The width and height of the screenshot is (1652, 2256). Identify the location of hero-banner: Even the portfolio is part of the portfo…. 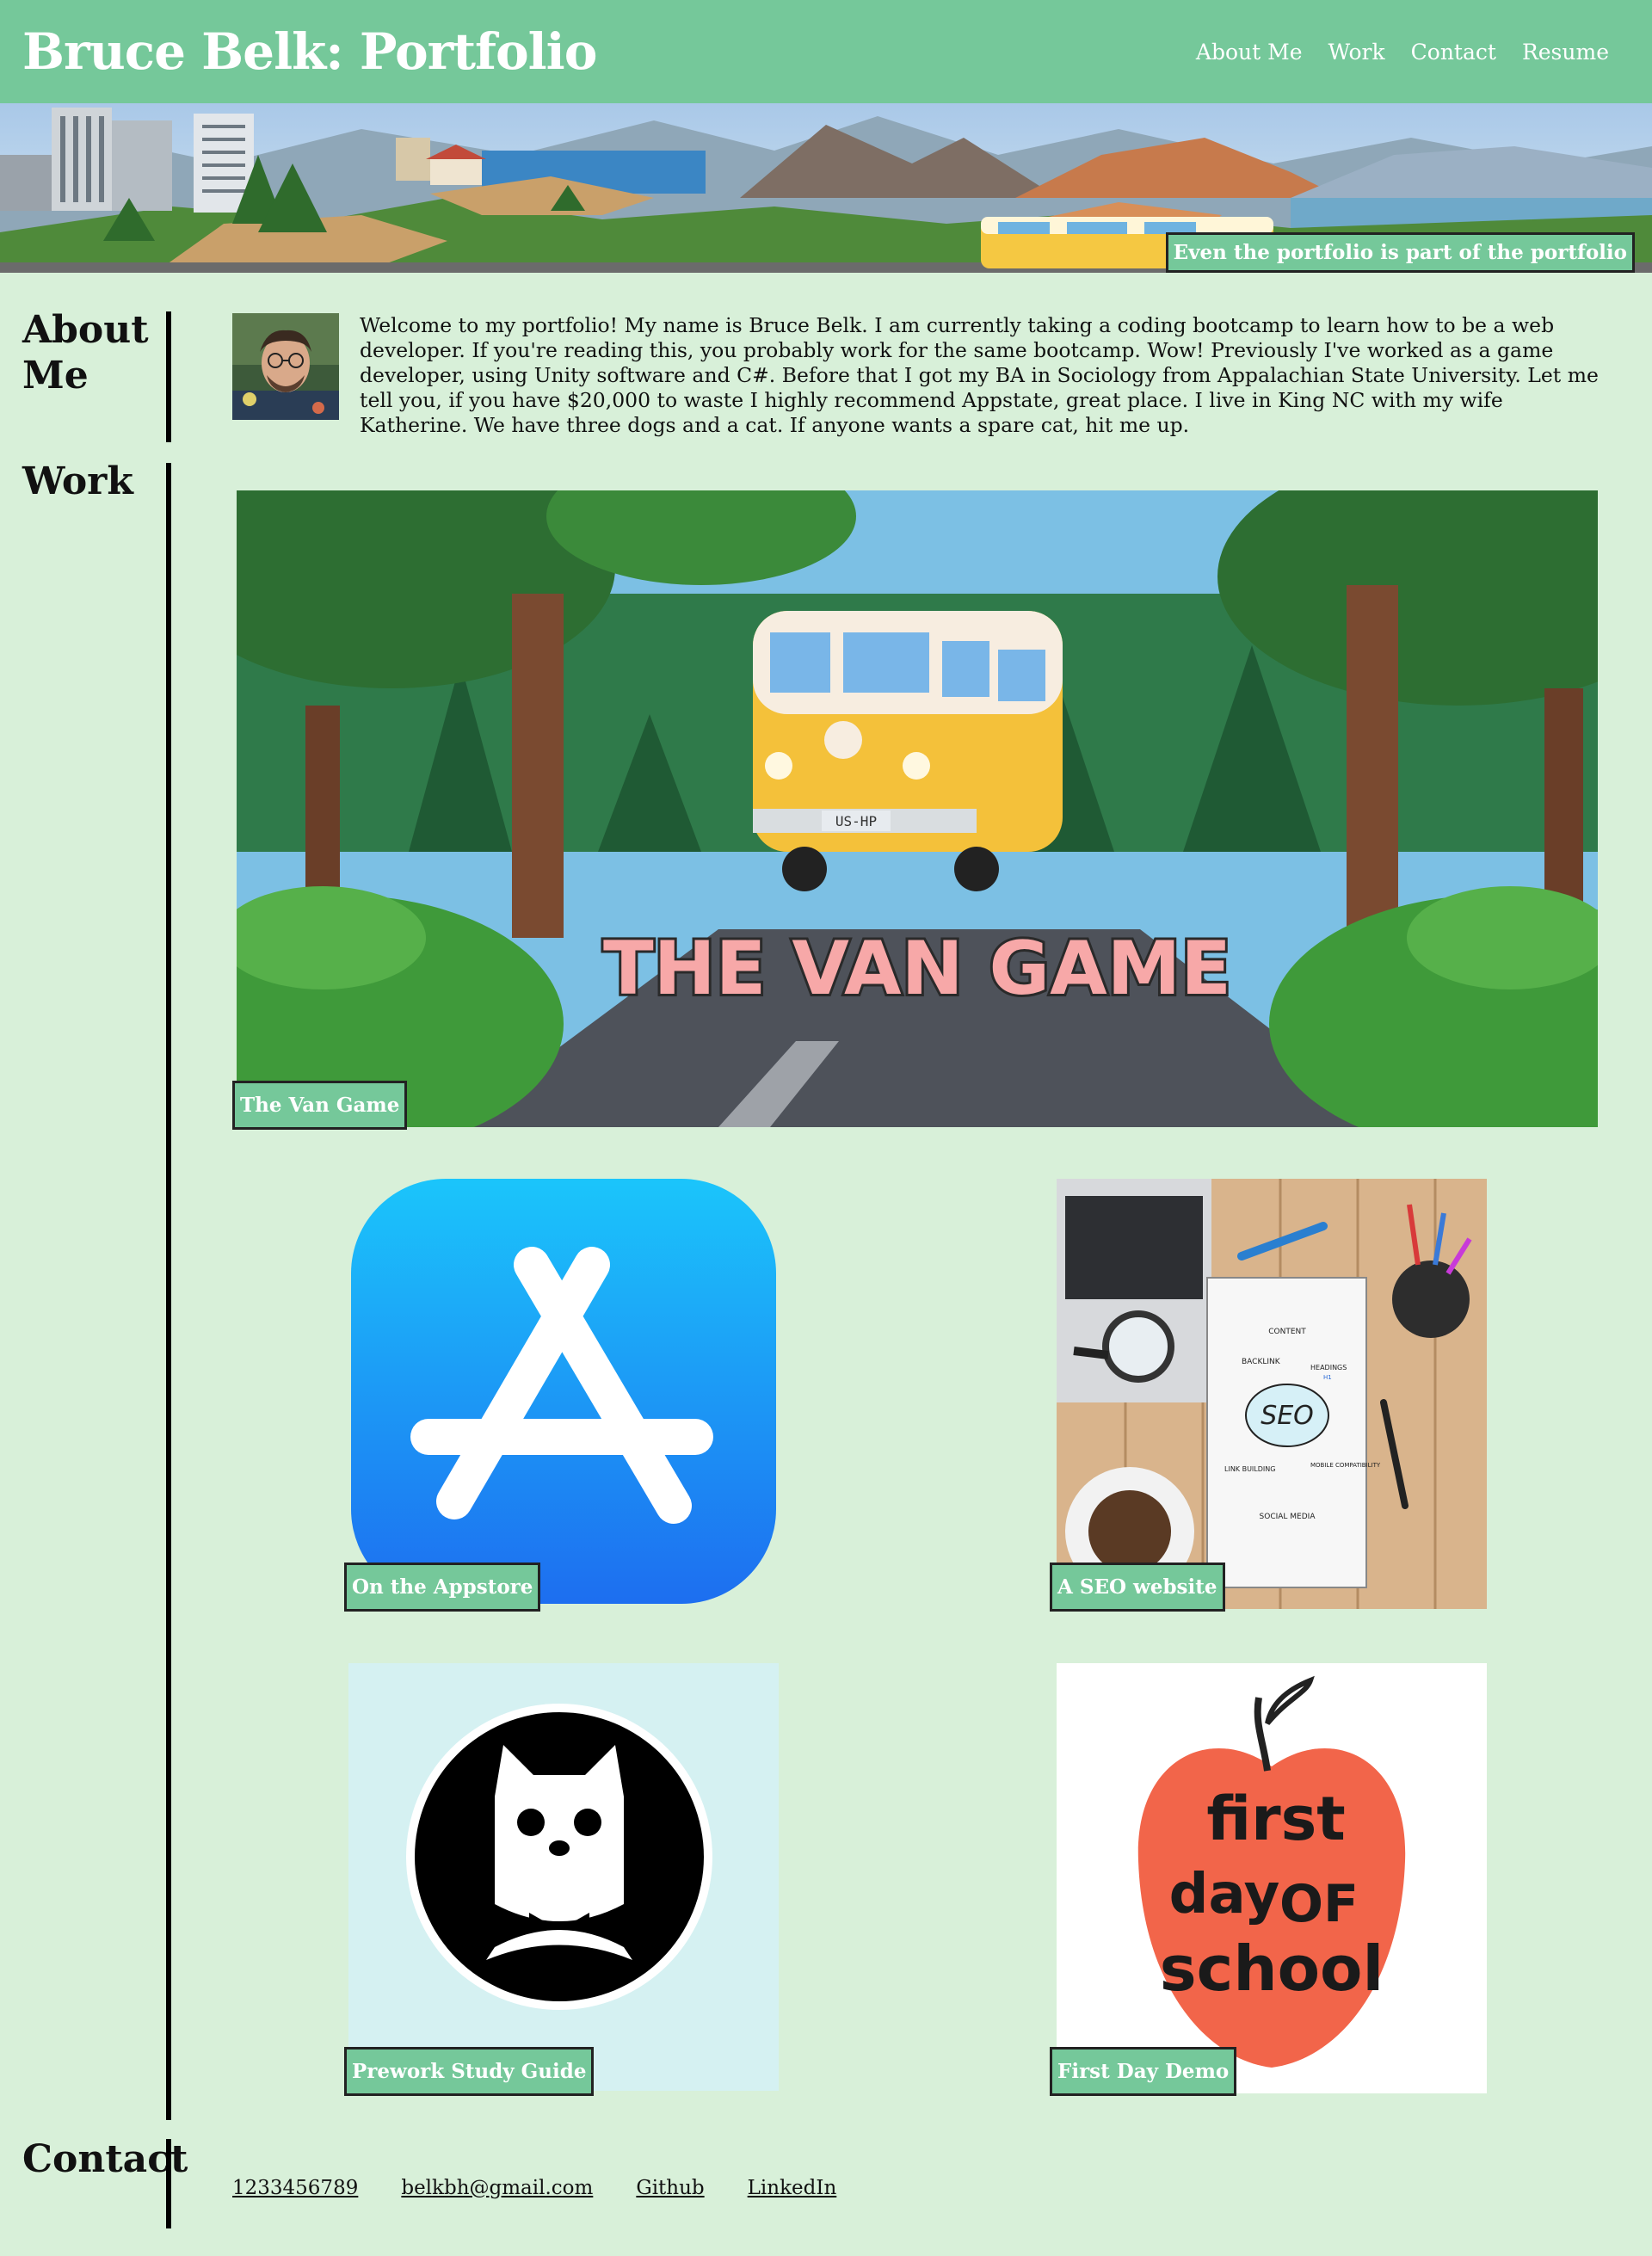
(826, 188).